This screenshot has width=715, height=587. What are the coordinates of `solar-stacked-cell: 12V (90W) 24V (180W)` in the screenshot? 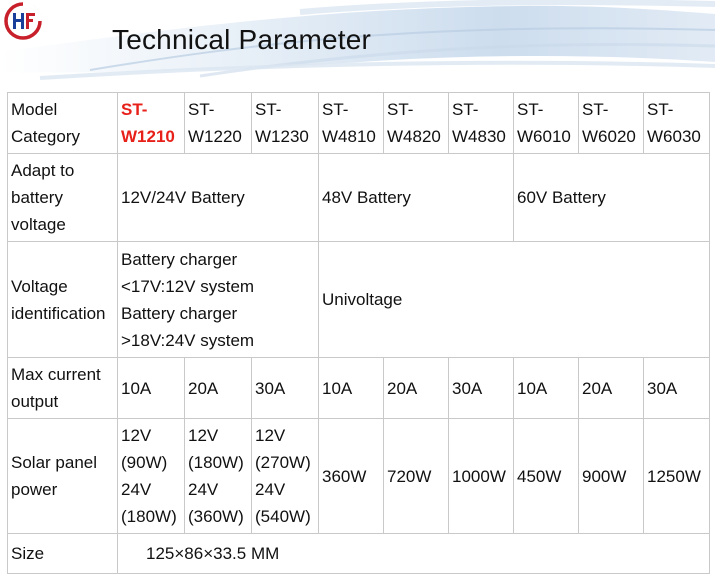 It's located at (151, 476).